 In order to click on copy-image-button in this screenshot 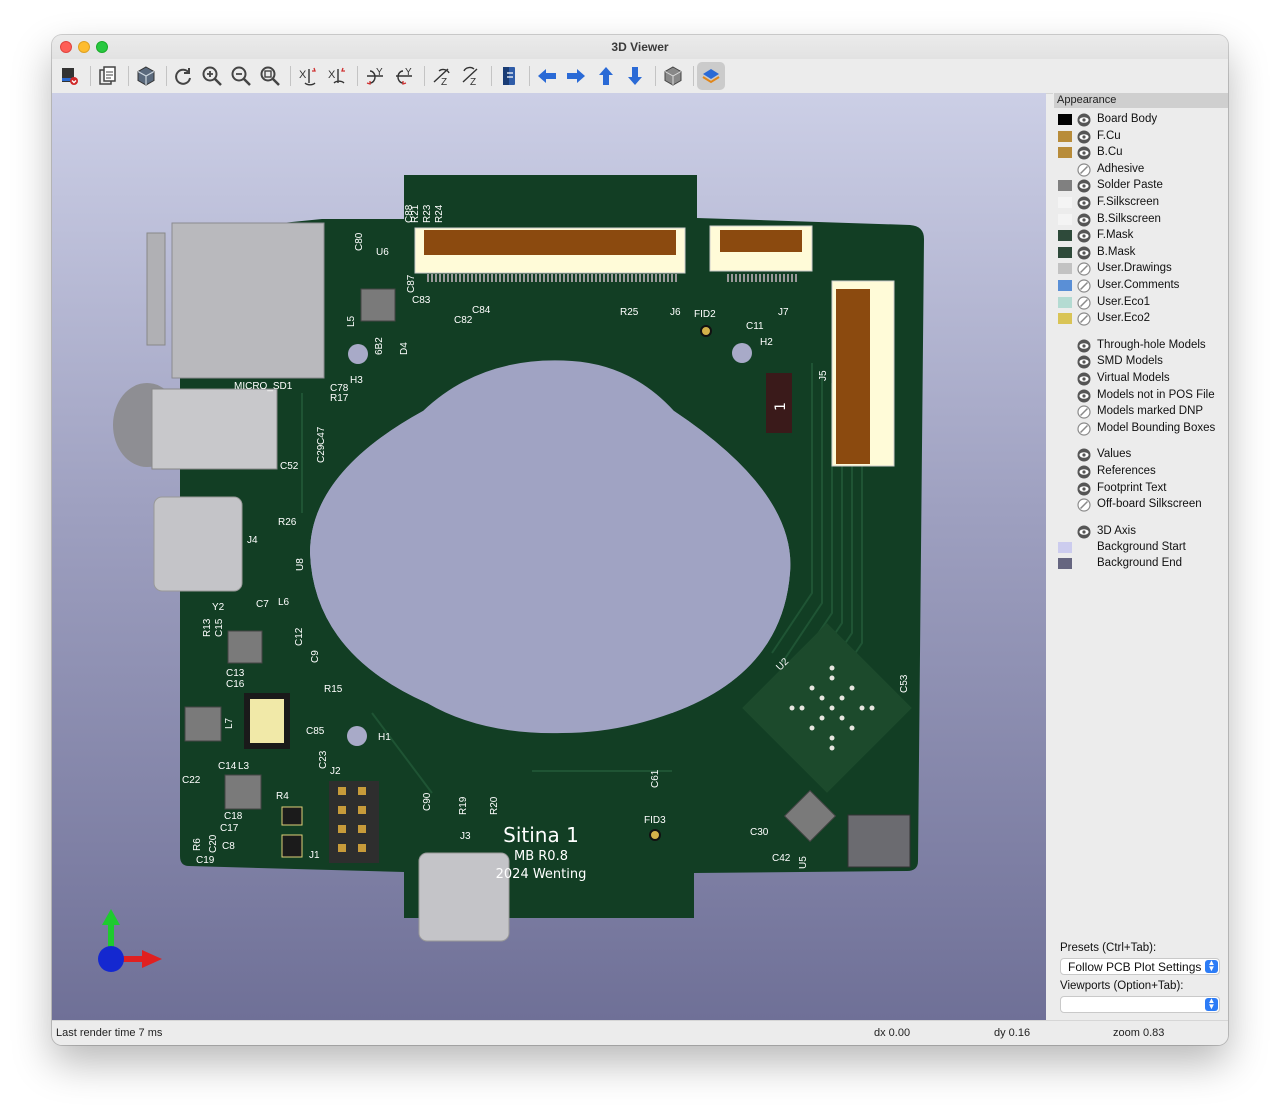, I will do `click(108, 76)`.